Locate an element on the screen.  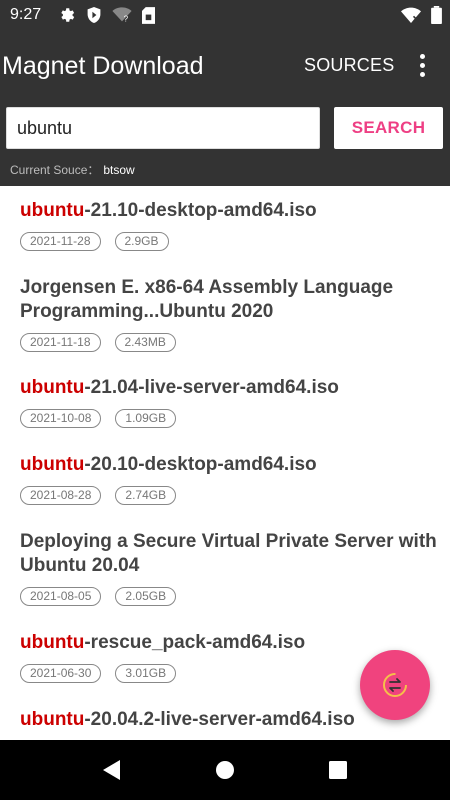
result-title: ubuntu-rescue_pack-amd64.iso is located at coordinates (163, 642).